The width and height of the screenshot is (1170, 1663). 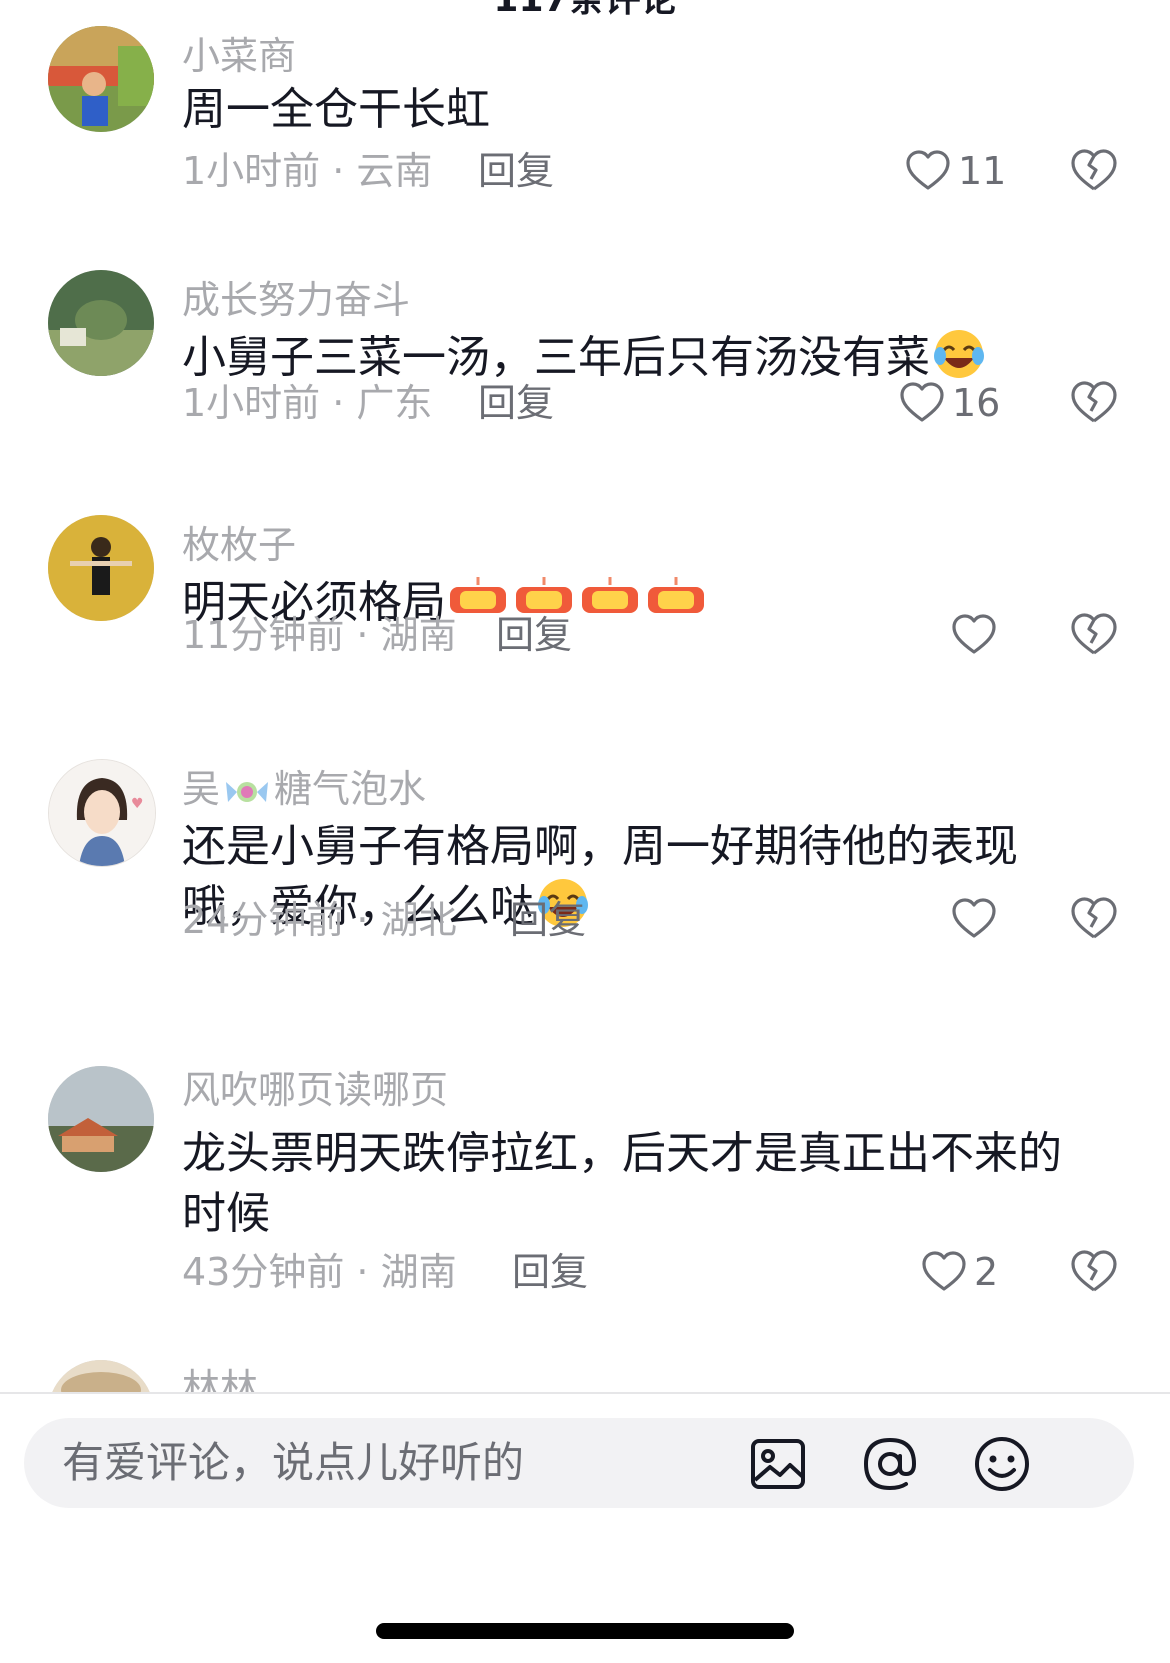 I want to click on home-indicator, so click(x=585, y=1631).